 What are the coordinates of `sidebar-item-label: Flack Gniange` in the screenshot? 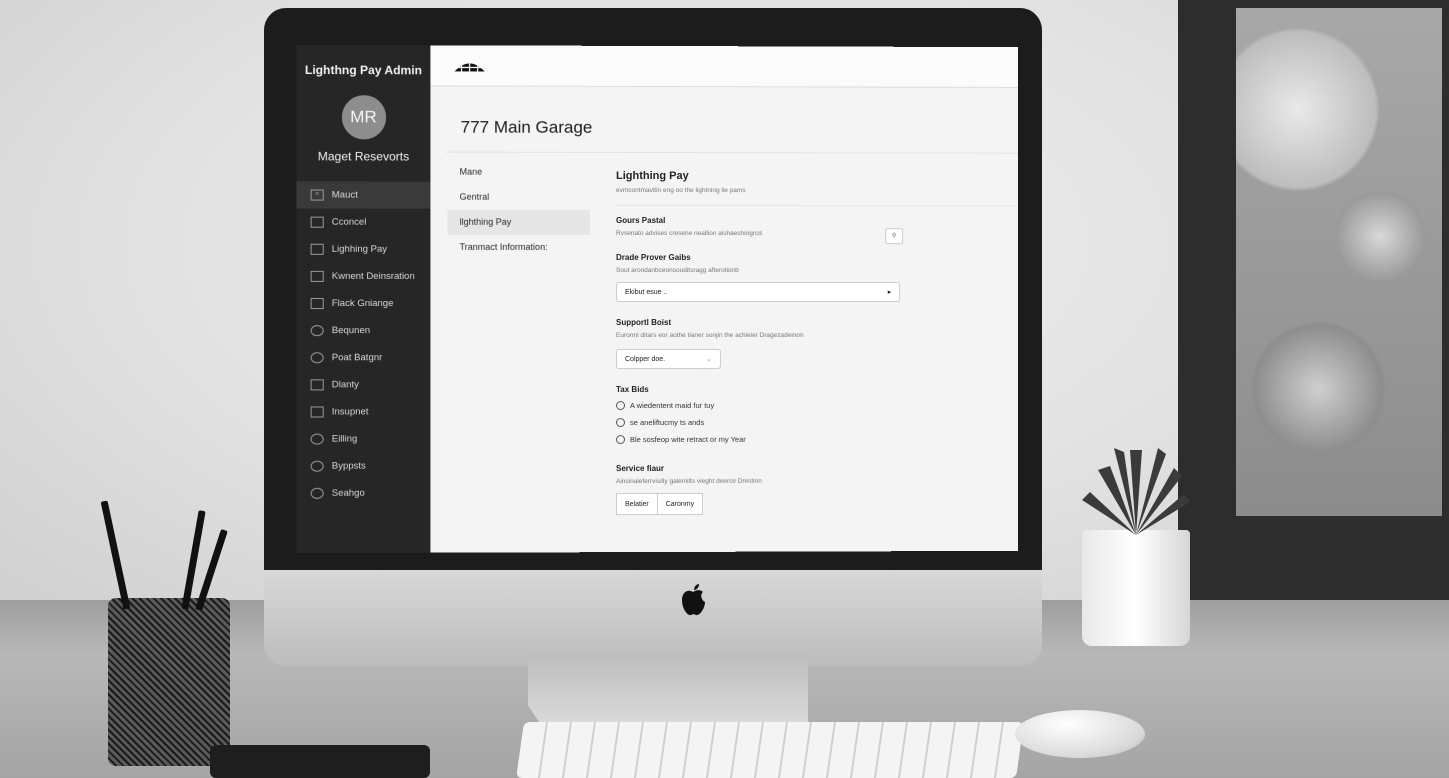 It's located at (362, 303).